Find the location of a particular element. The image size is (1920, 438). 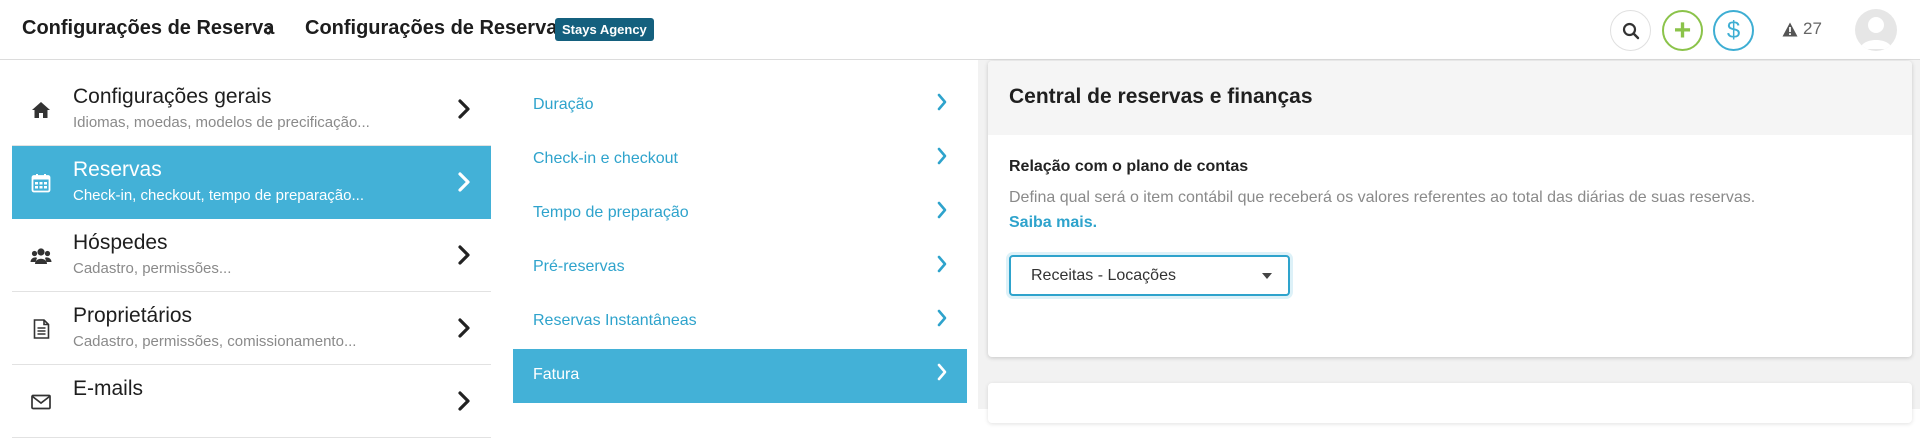

caret-down-icon is located at coordinates (1267, 276).